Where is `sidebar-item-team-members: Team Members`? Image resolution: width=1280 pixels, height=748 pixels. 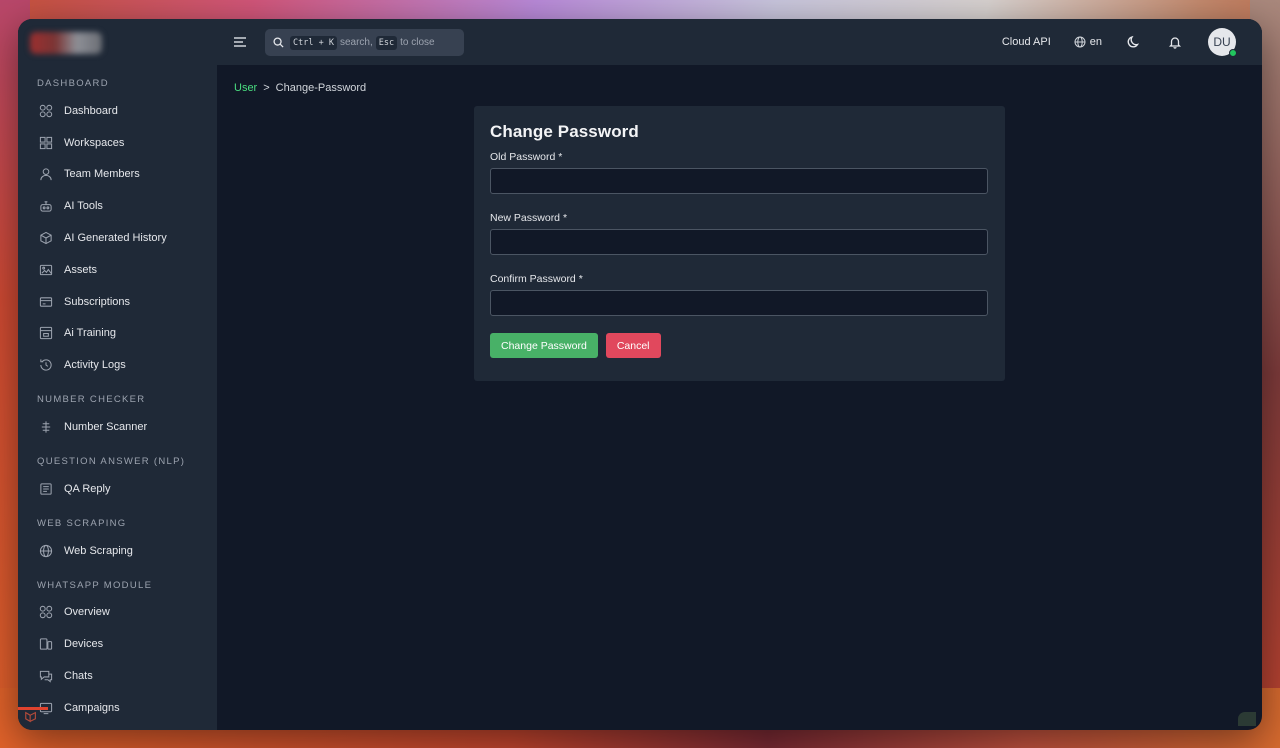
sidebar-item-team-members: Team Members is located at coordinates (117, 175).